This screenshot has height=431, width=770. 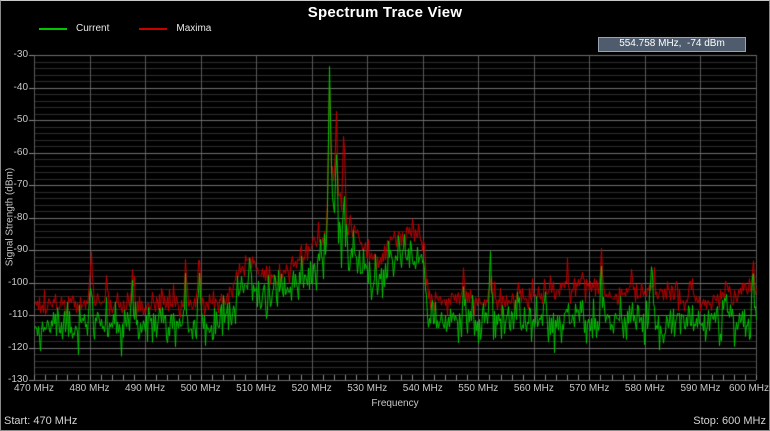 I want to click on legend-item-maxima: Maxima, so click(x=175, y=28).